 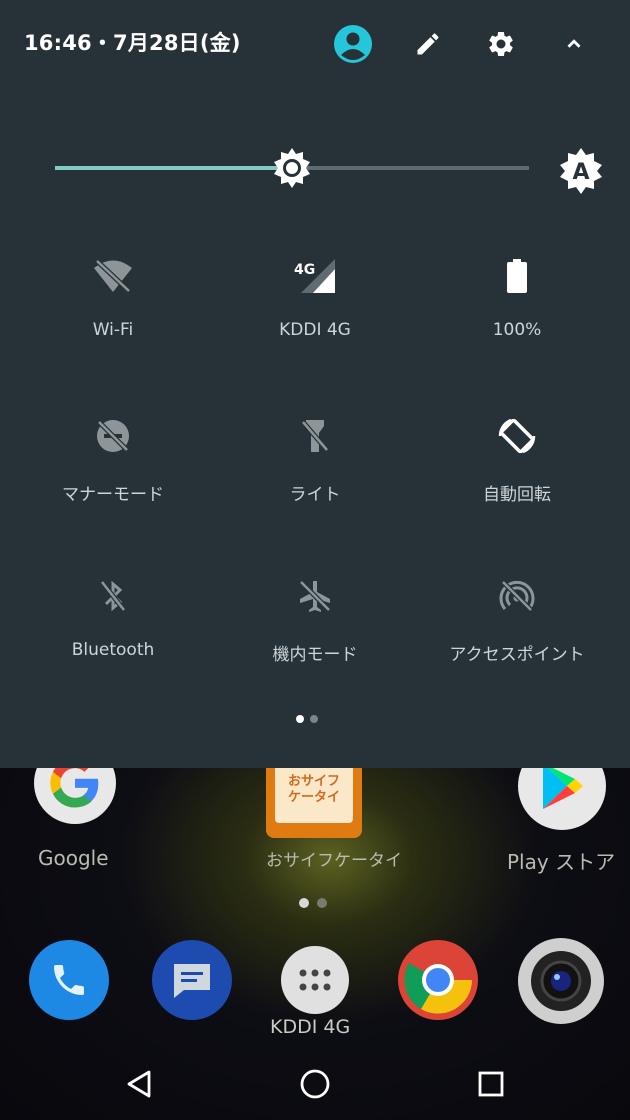 What do you see at coordinates (315, 330) in the screenshot?
I see `tile-label: KDDI 4G` at bounding box center [315, 330].